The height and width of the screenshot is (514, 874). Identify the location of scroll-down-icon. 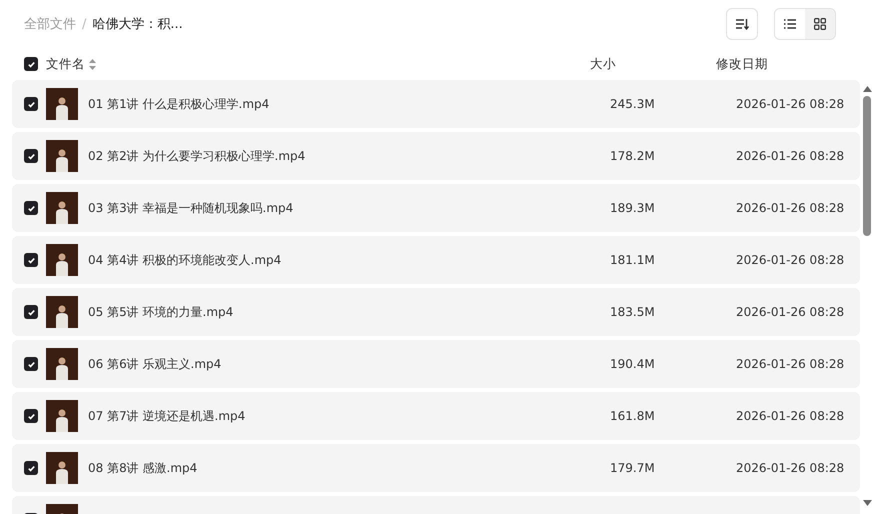
(867, 503).